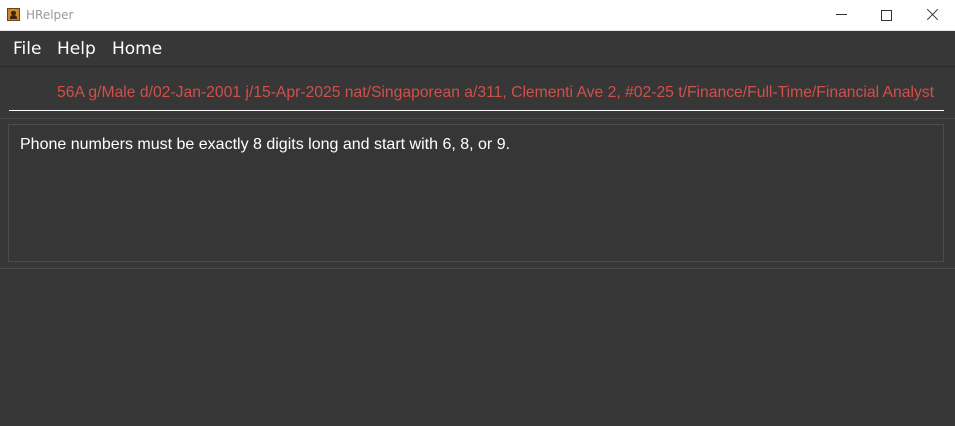 This screenshot has height=426, width=955. Describe the element at coordinates (477, 49) in the screenshot. I see `menu-bar: File Help Home` at that location.